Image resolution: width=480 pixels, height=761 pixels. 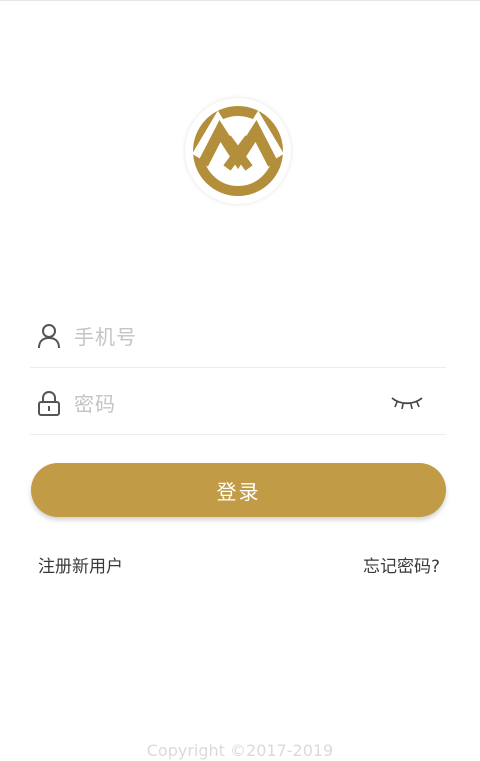 I want to click on top-divider, so click(x=240, y=0).